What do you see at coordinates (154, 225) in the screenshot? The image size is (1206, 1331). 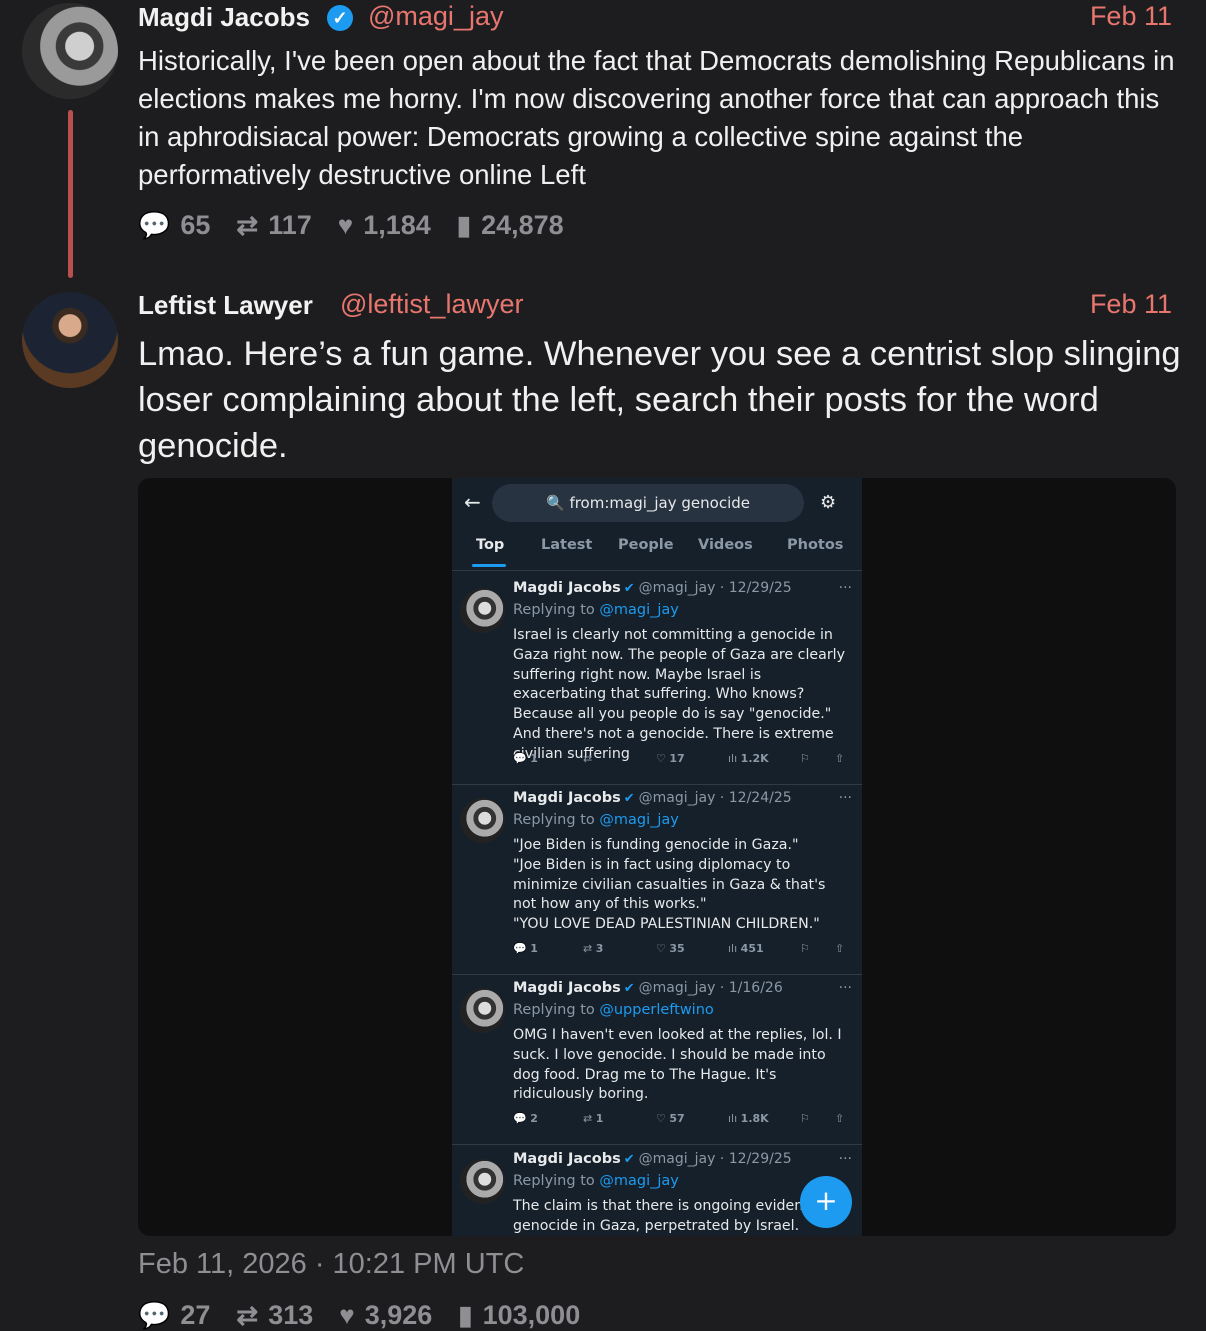 I see `reply-icon: 💬` at bounding box center [154, 225].